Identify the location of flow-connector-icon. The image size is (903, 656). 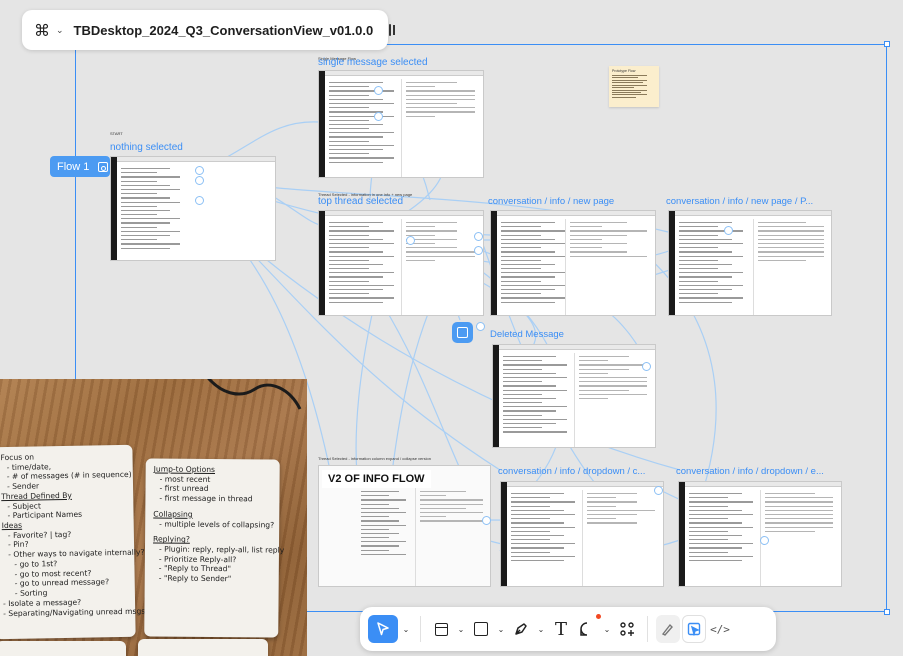
(462, 332).